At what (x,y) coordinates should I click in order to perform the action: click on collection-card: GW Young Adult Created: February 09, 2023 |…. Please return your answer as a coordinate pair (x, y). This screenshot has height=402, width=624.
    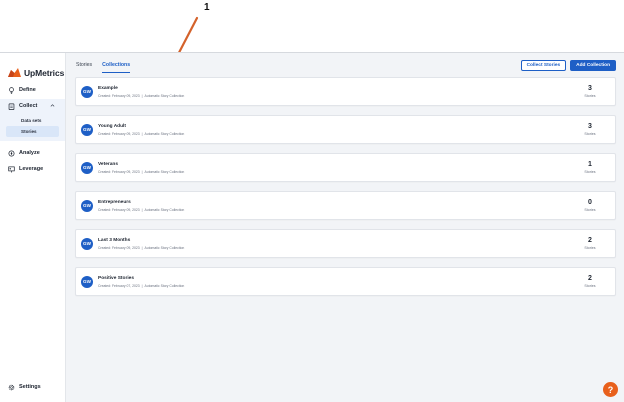
    Looking at the image, I should click on (345, 129).